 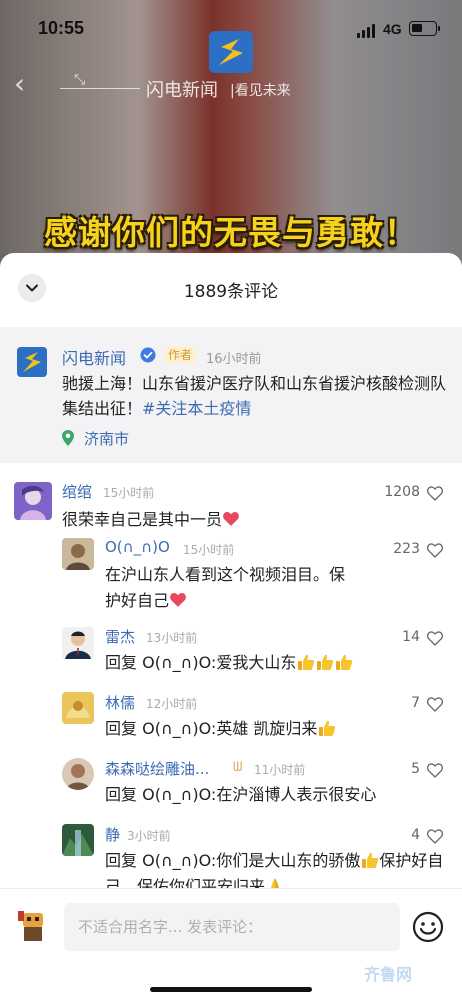 I want to click on comment-body: :英雄 凯旋归来, so click(x=264, y=728).